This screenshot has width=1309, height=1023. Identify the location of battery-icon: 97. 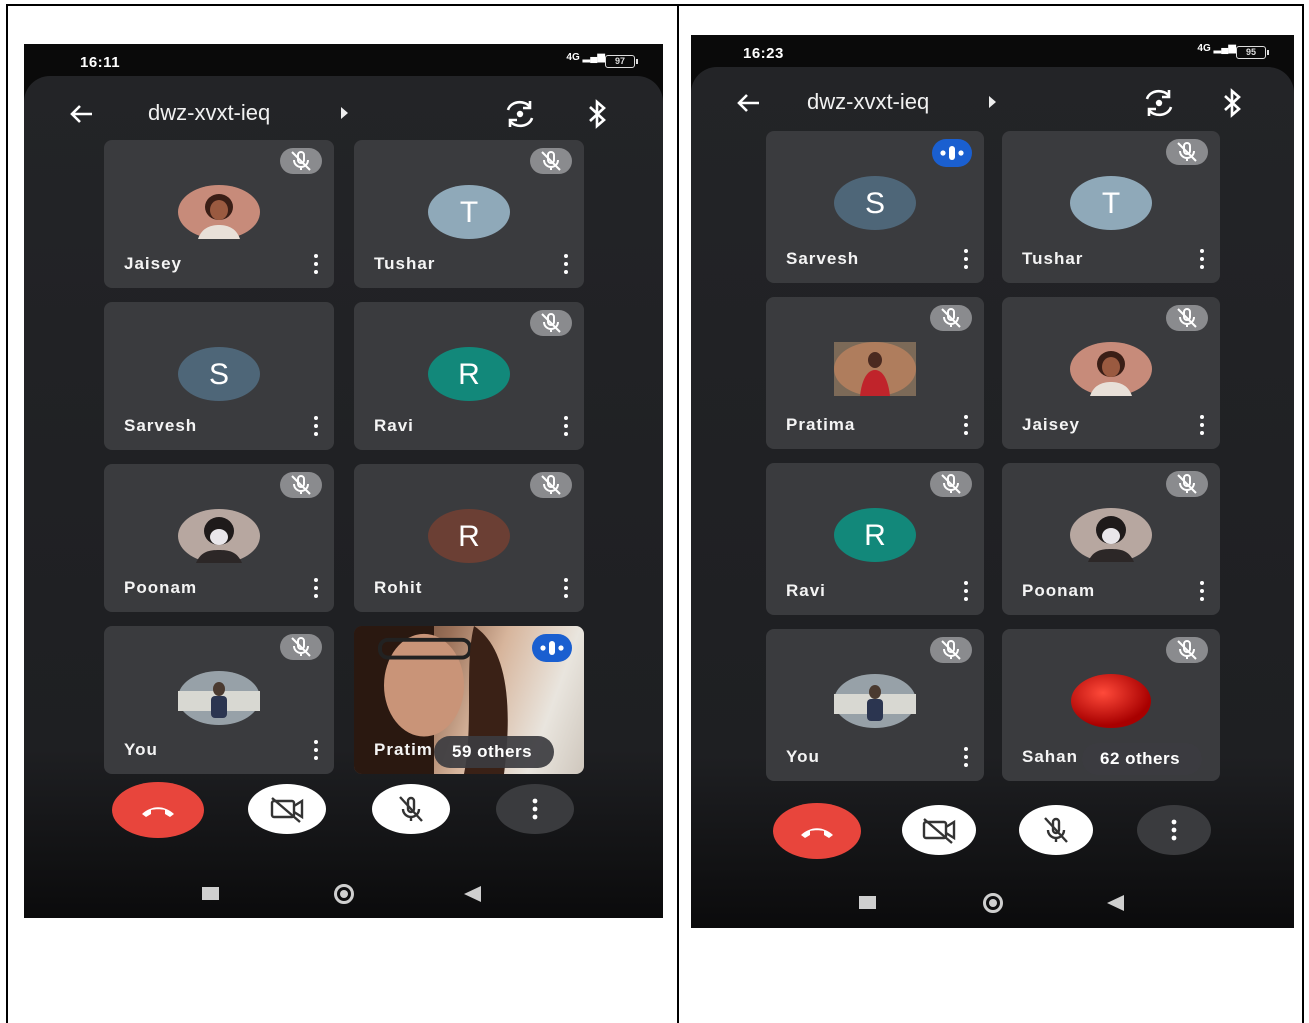
(621, 61).